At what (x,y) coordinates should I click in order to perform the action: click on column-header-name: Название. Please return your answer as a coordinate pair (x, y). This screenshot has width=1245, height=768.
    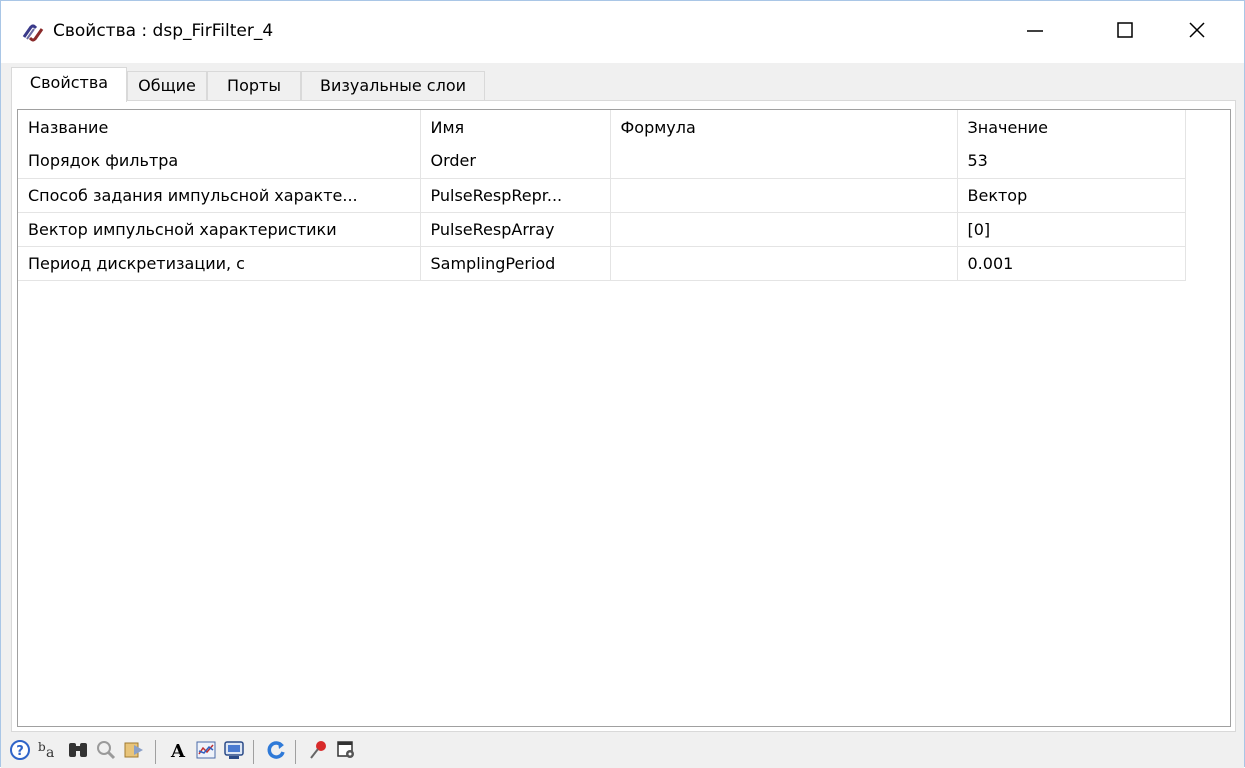
    Looking at the image, I should click on (219, 127).